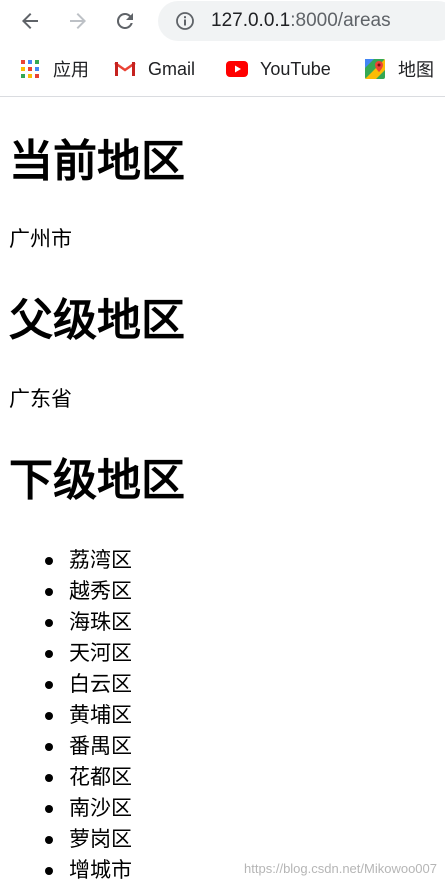 The width and height of the screenshot is (445, 886). What do you see at coordinates (97, 320) in the screenshot?
I see `parent-area-heading: 父级地区` at bounding box center [97, 320].